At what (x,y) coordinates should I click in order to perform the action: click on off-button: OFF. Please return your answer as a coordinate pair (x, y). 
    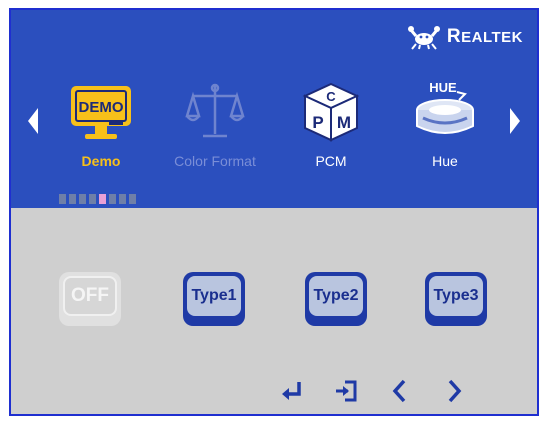
    Looking at the image, I should click on (90, 299).